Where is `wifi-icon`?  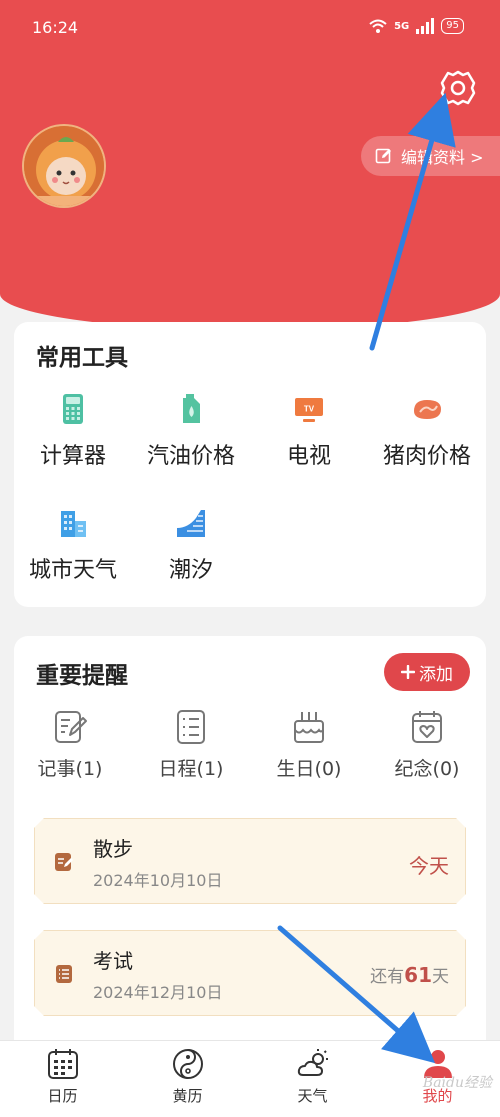 wifi-icon is located at coordinates (378, 26).